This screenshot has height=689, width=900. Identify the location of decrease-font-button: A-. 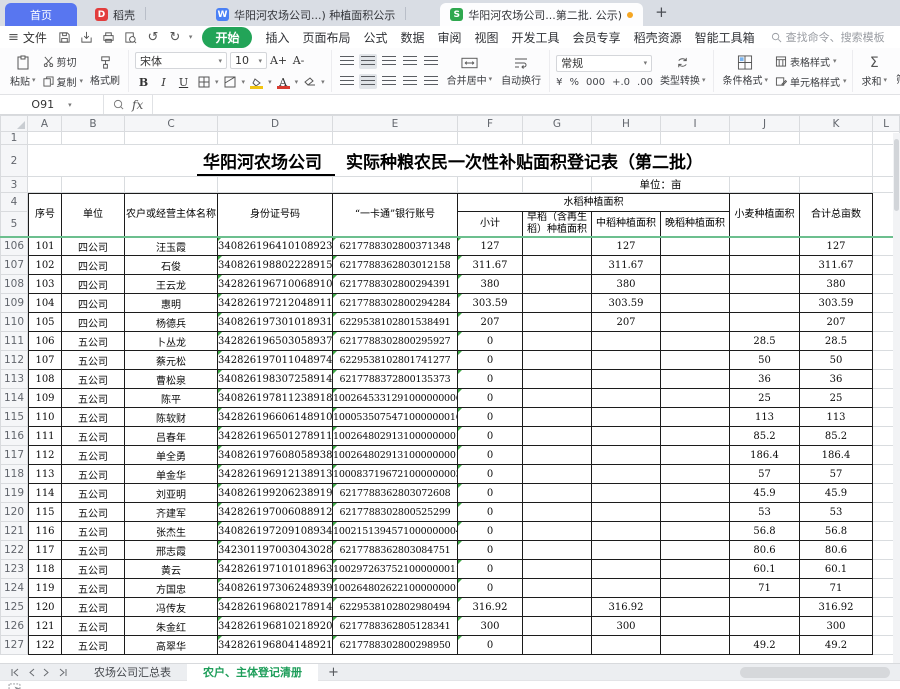
(298, 61).